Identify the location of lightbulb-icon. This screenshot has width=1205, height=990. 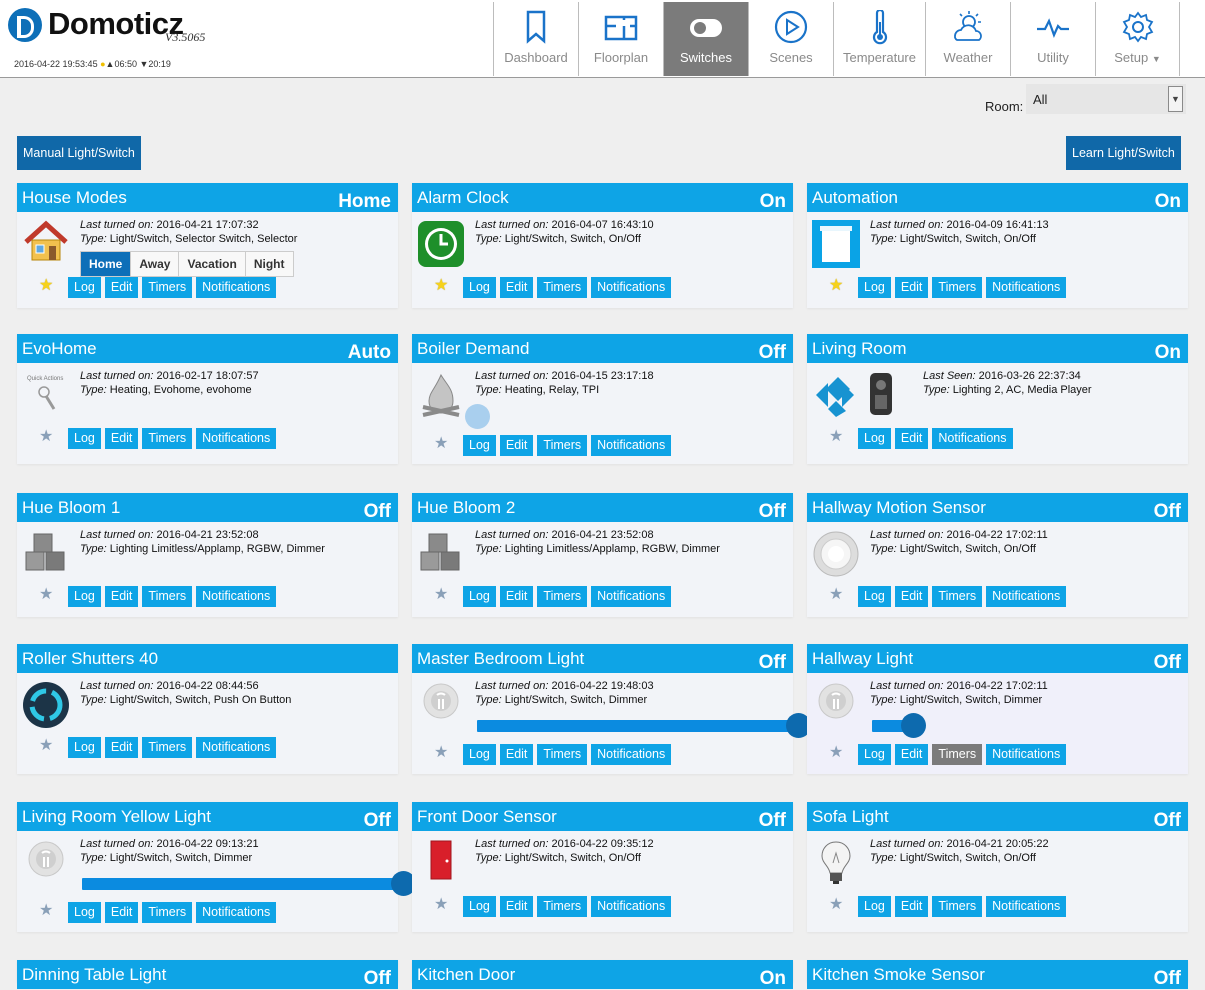
(837, 863).